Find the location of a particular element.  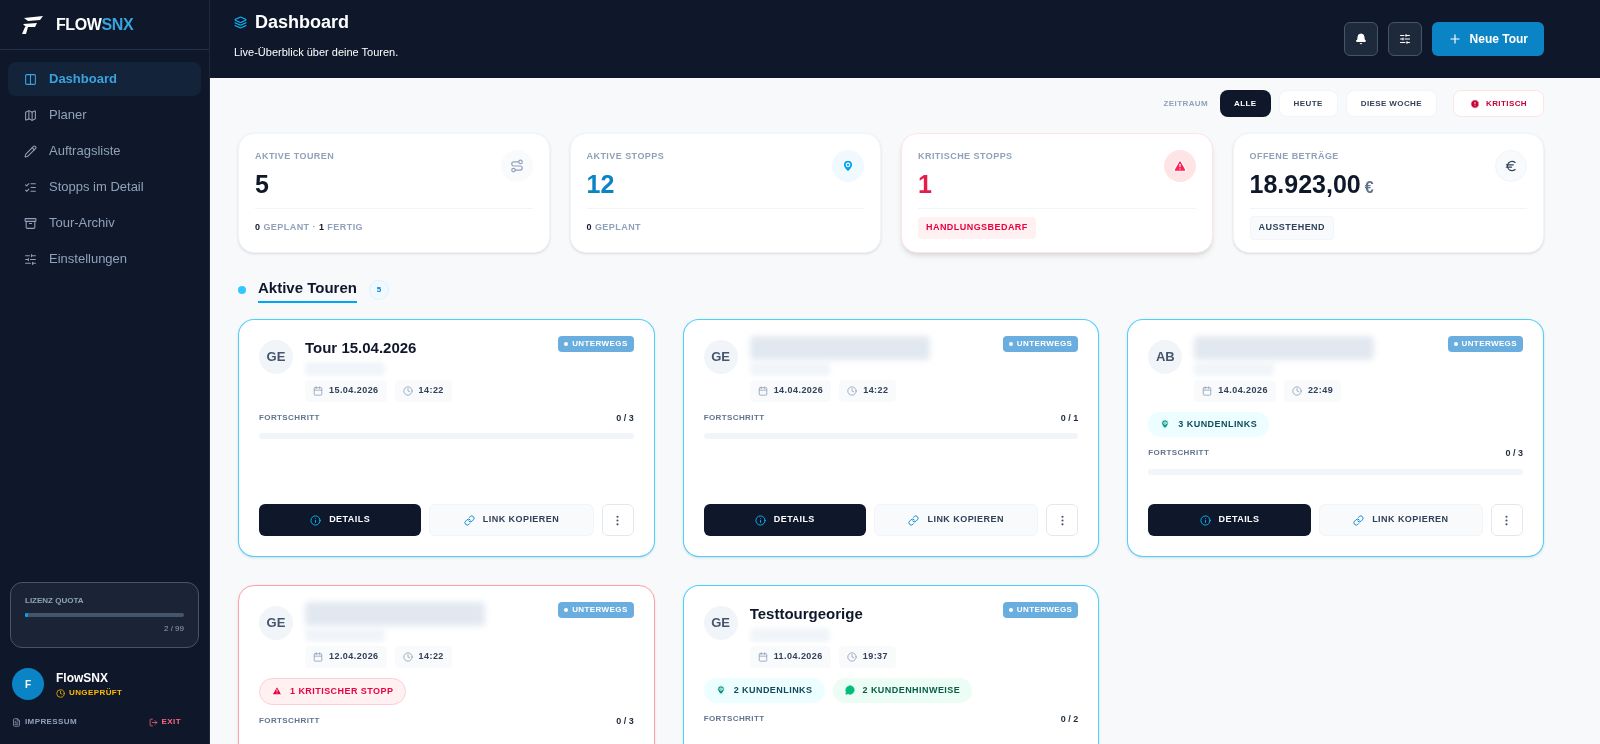

document-icon is located at coordinates (16, 722).